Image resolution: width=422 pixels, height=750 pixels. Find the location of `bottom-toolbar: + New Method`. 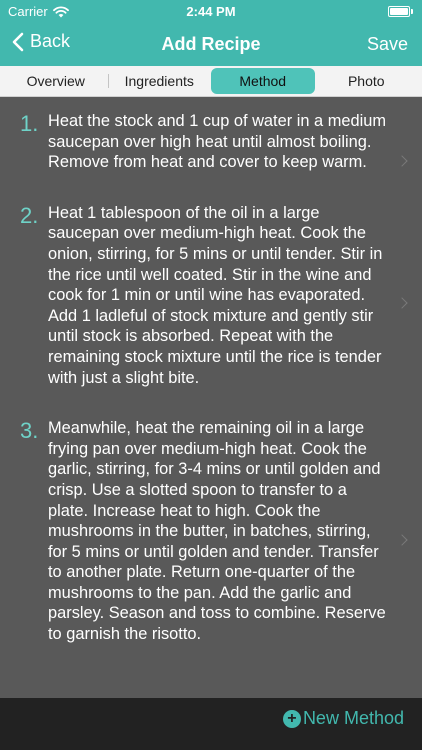

bottom-toolbar: + New Method is located at coordinates (211, 724).